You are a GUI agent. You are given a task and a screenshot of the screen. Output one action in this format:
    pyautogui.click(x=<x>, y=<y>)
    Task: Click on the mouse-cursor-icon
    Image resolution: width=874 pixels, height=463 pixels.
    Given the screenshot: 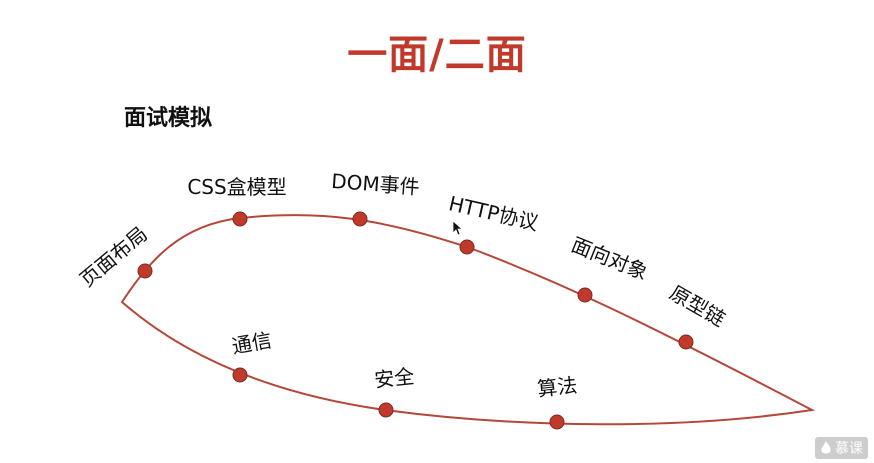 What is the action you would take?
    pyautogui.click(x=458, y=228)
    